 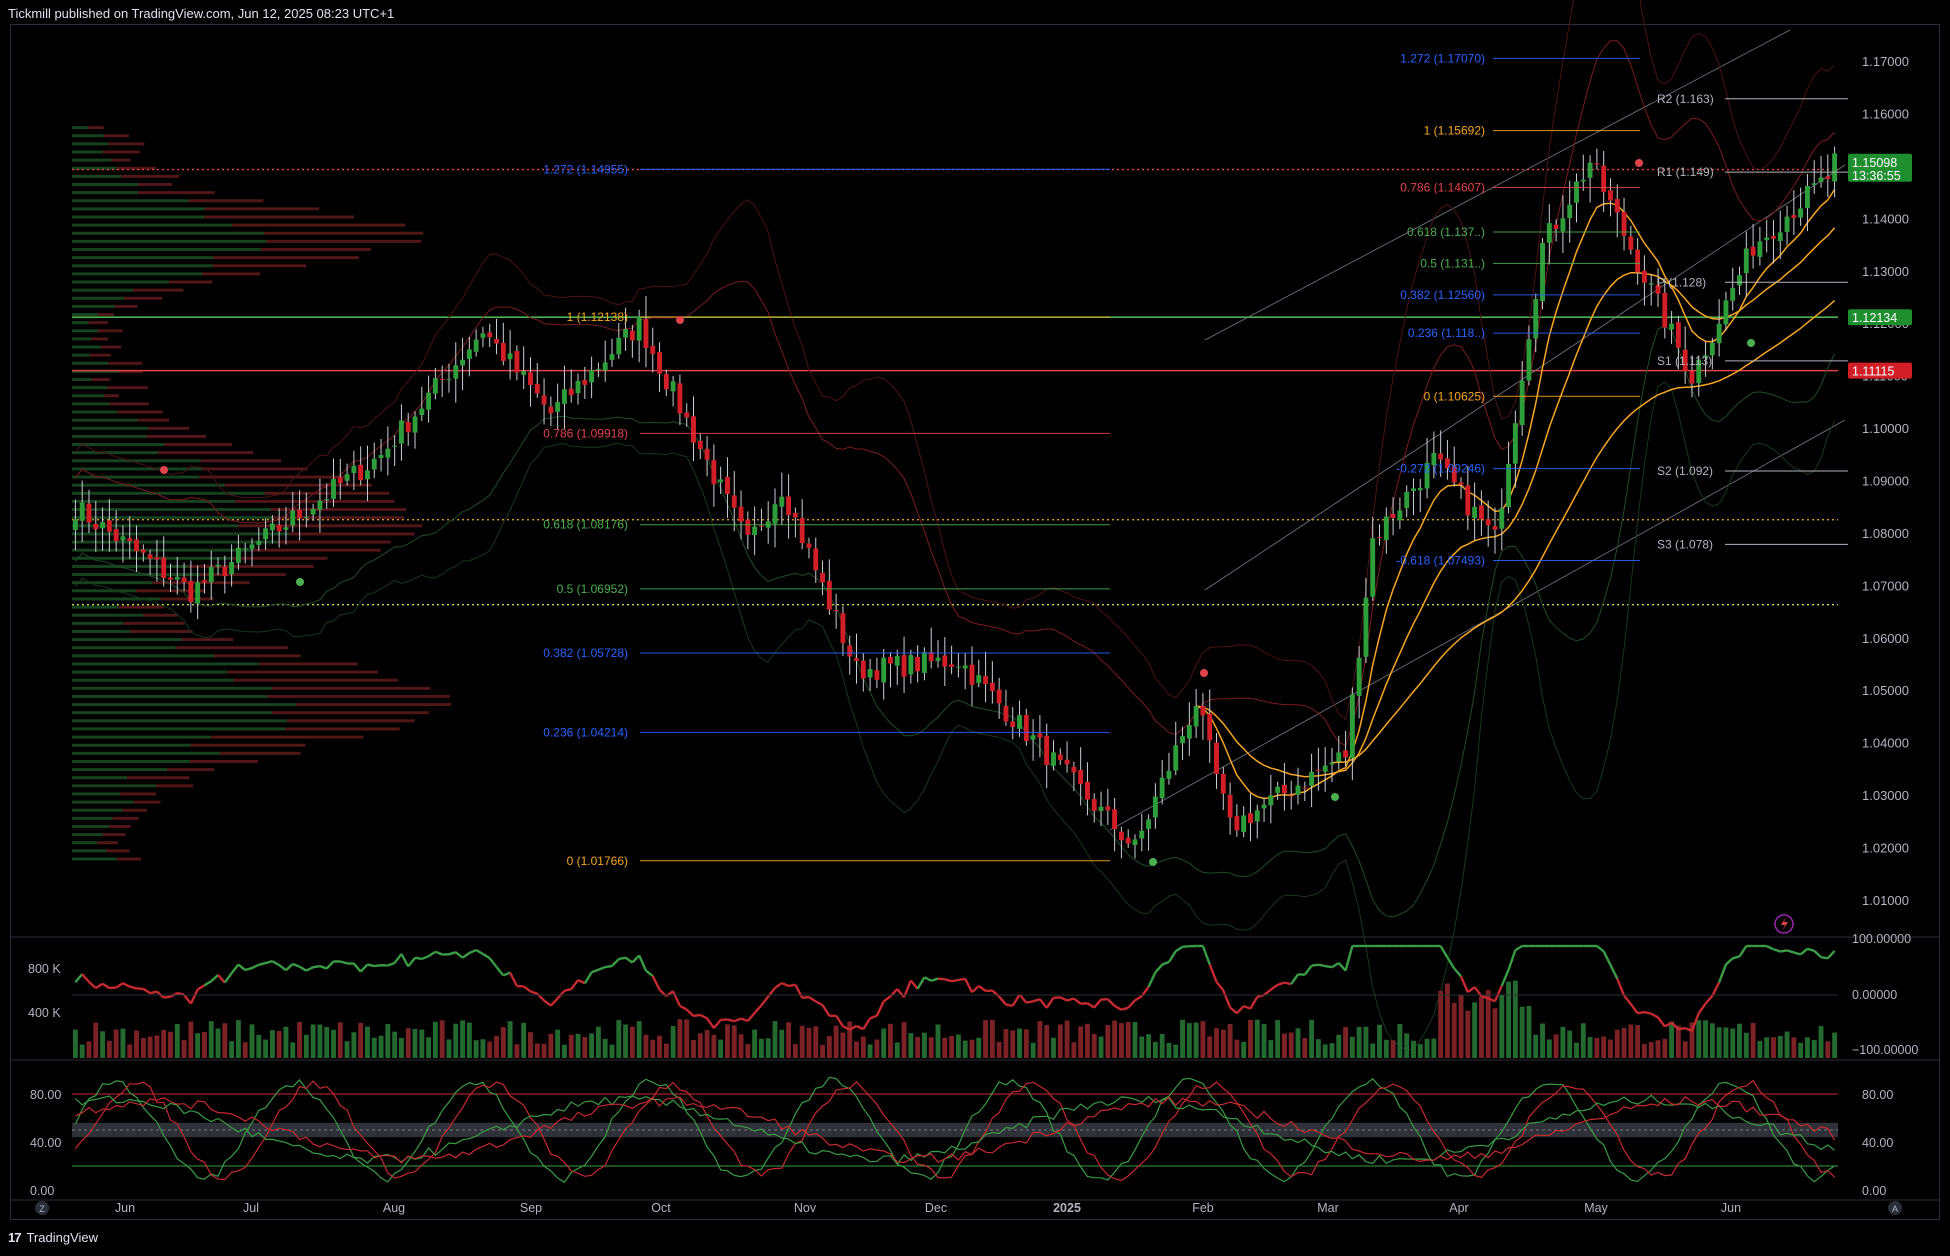 I want to click on tradingview-footer: 17 TradingView, so click(x=53, y=1237).